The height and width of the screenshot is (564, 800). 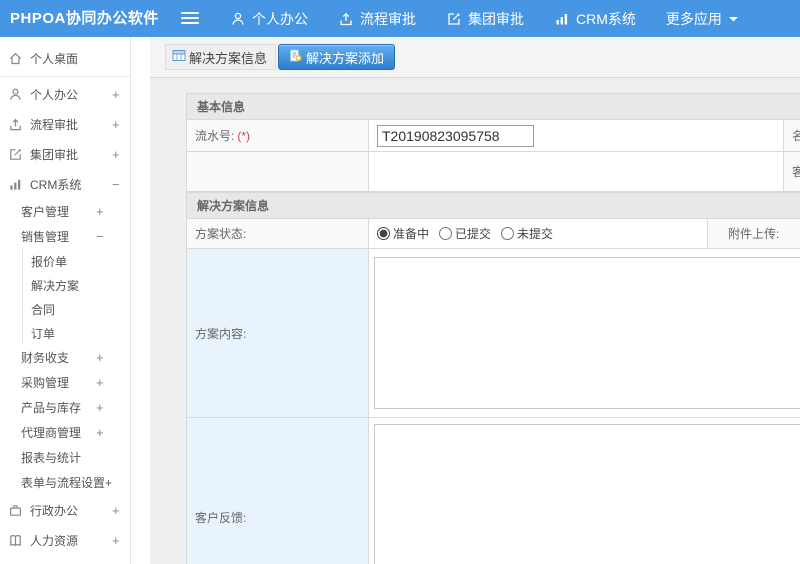 What do you see at coordinates (280, 18) in the screenshot?
I see `nav-item-label: 个人办公` at bounding box center [280, 18].